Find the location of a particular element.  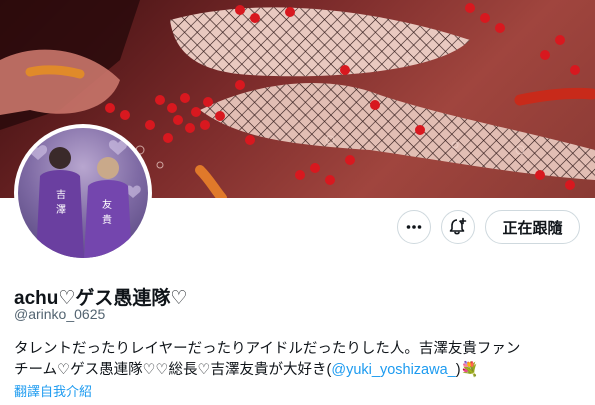

bio-line: タレントだったりレイヤーだったりアイドルだったりした人。吉澤友貴ファン is located at coordinates (267, 349).